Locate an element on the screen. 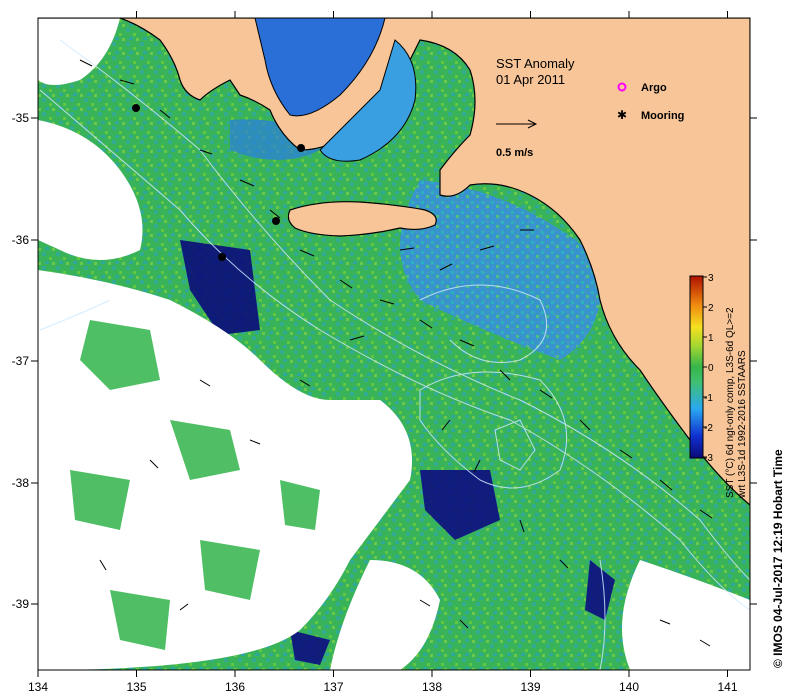  imos-credit: © IMOS 04-Jul-2017 12:19 Hobart Time is located at coordinates (778, 558).